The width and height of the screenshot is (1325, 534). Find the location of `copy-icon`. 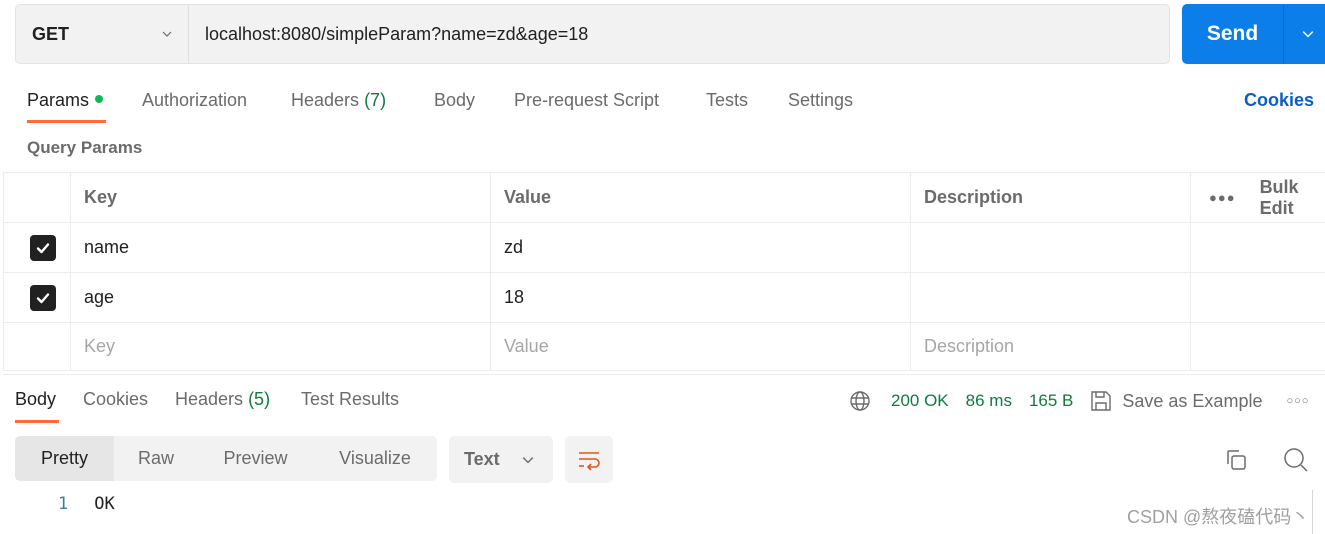

copy-icon is located at coordinates (1236, 460).